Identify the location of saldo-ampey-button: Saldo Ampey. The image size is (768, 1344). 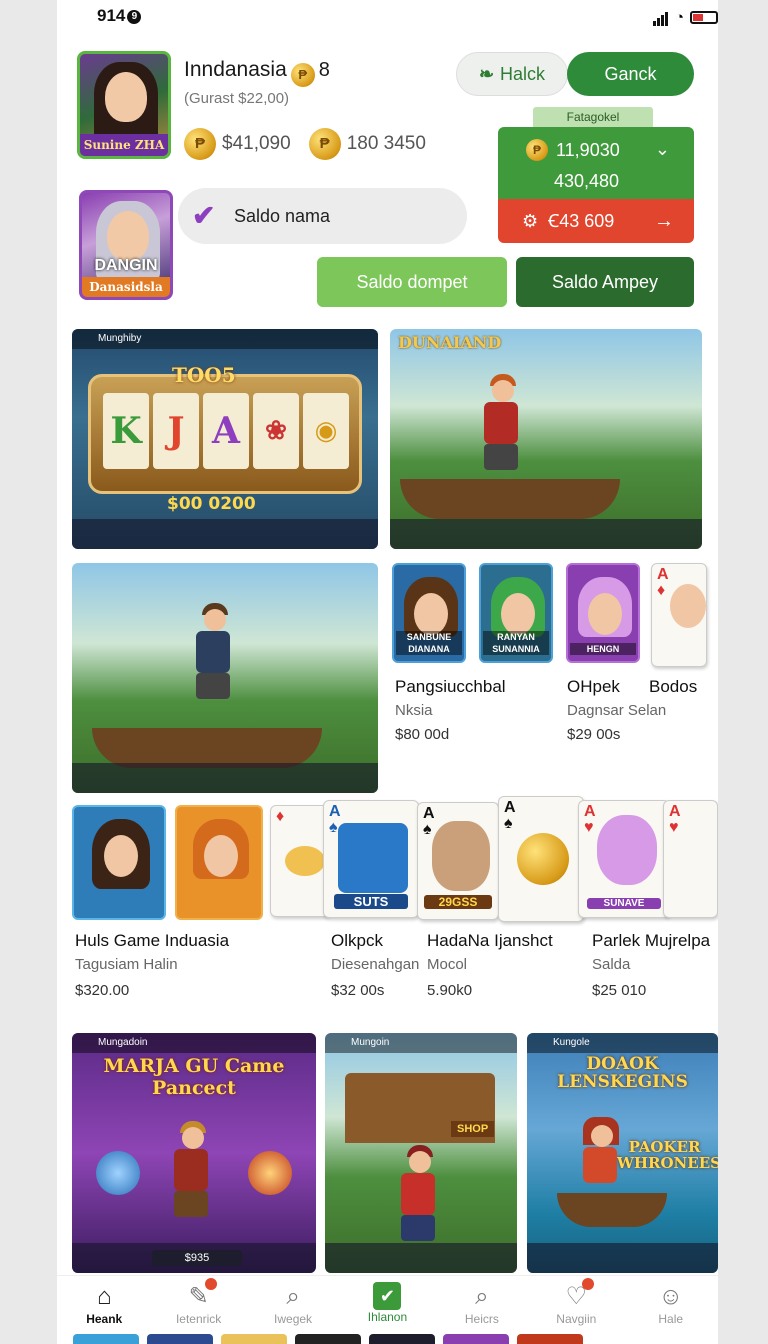
(605, 282).